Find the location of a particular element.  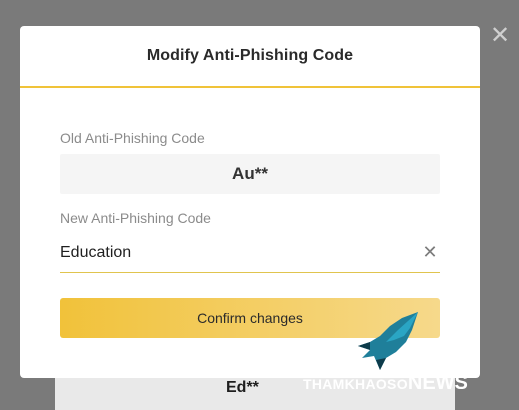

watermark-text: THAMKHAOSO NEWS is located at coordinates (385, 383).